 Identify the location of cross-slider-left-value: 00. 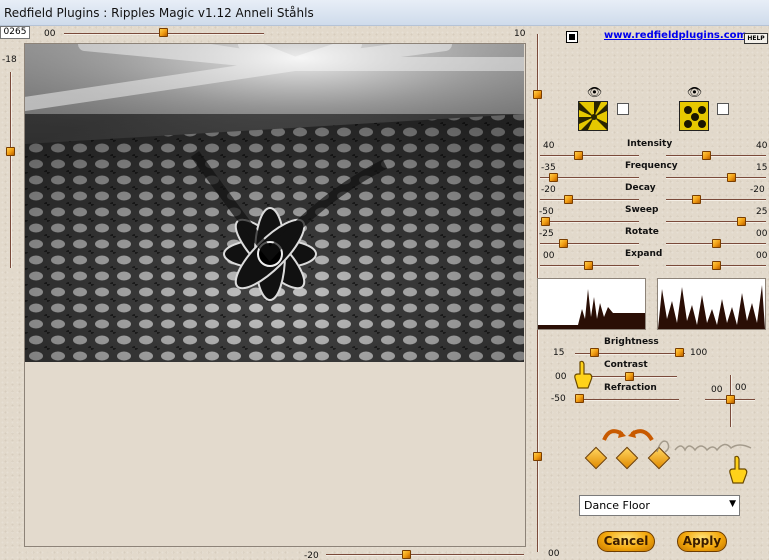
(717, 390).